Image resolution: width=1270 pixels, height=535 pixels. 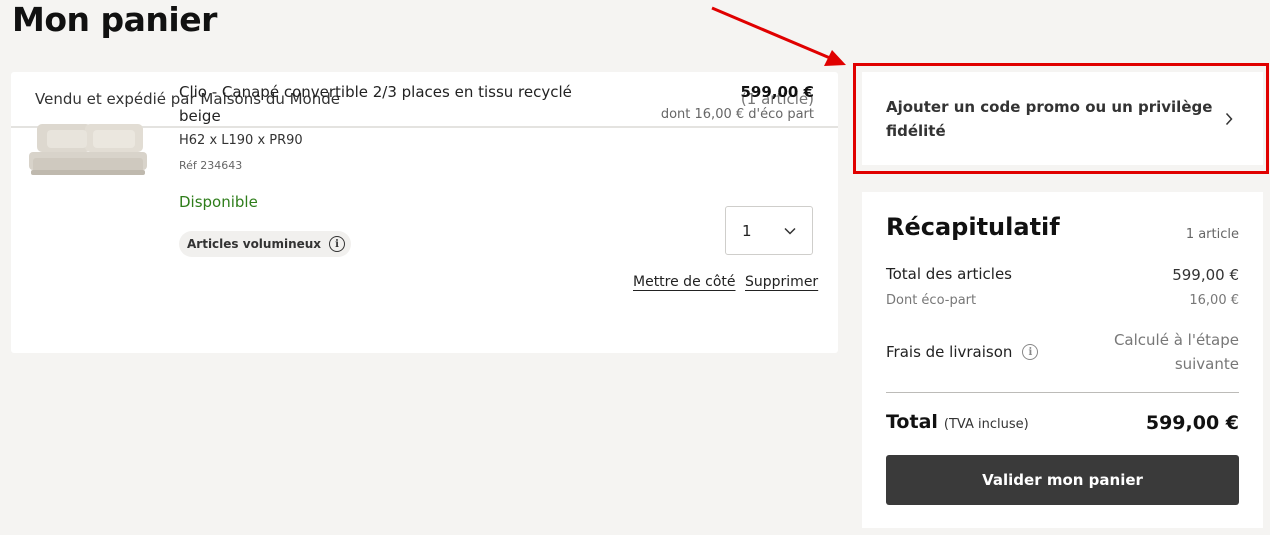 I want to click on chevron-down-icon, so click(x=790, y=231).